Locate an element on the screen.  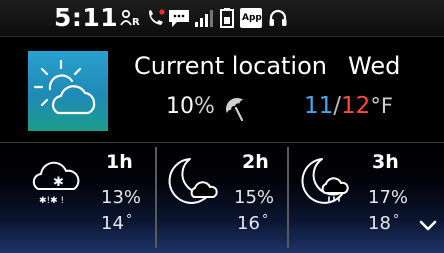
forecast-hour-label: 3h is located at coordinates (385, 162).